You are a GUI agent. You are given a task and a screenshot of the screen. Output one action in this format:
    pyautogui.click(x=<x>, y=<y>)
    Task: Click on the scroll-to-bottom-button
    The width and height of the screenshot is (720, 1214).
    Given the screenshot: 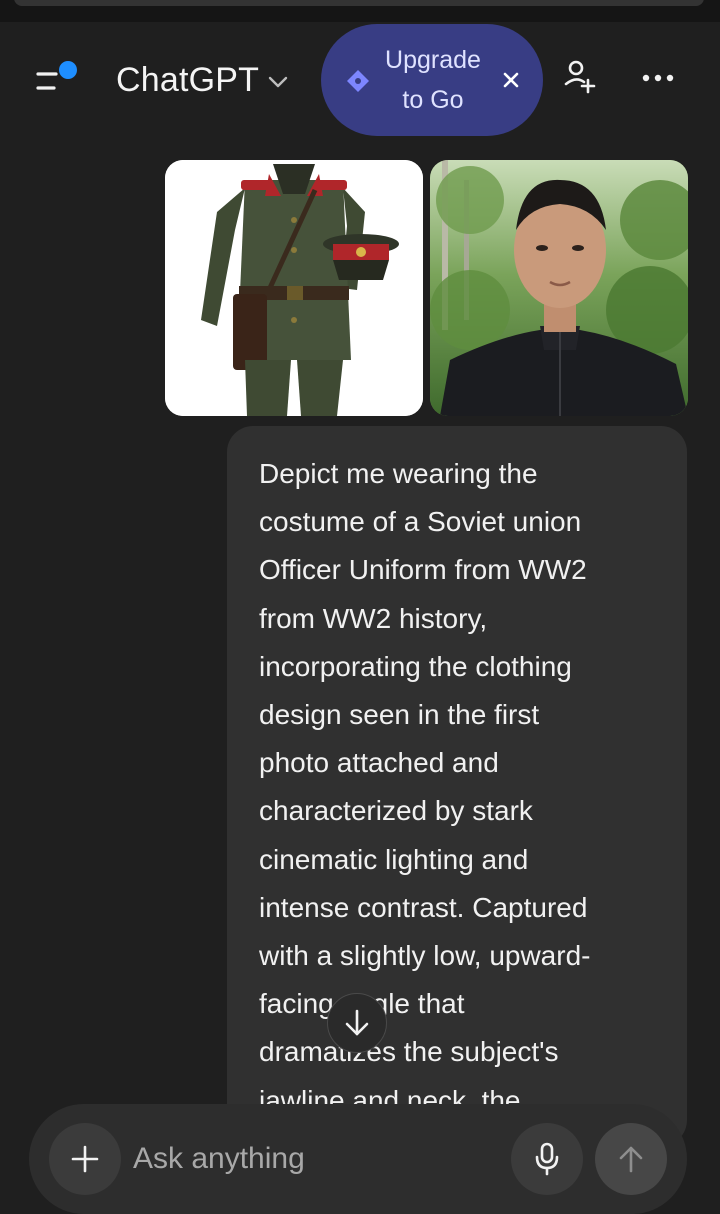 What is the action you would take?
    pyautogui.click(x=357, y=1023)
    